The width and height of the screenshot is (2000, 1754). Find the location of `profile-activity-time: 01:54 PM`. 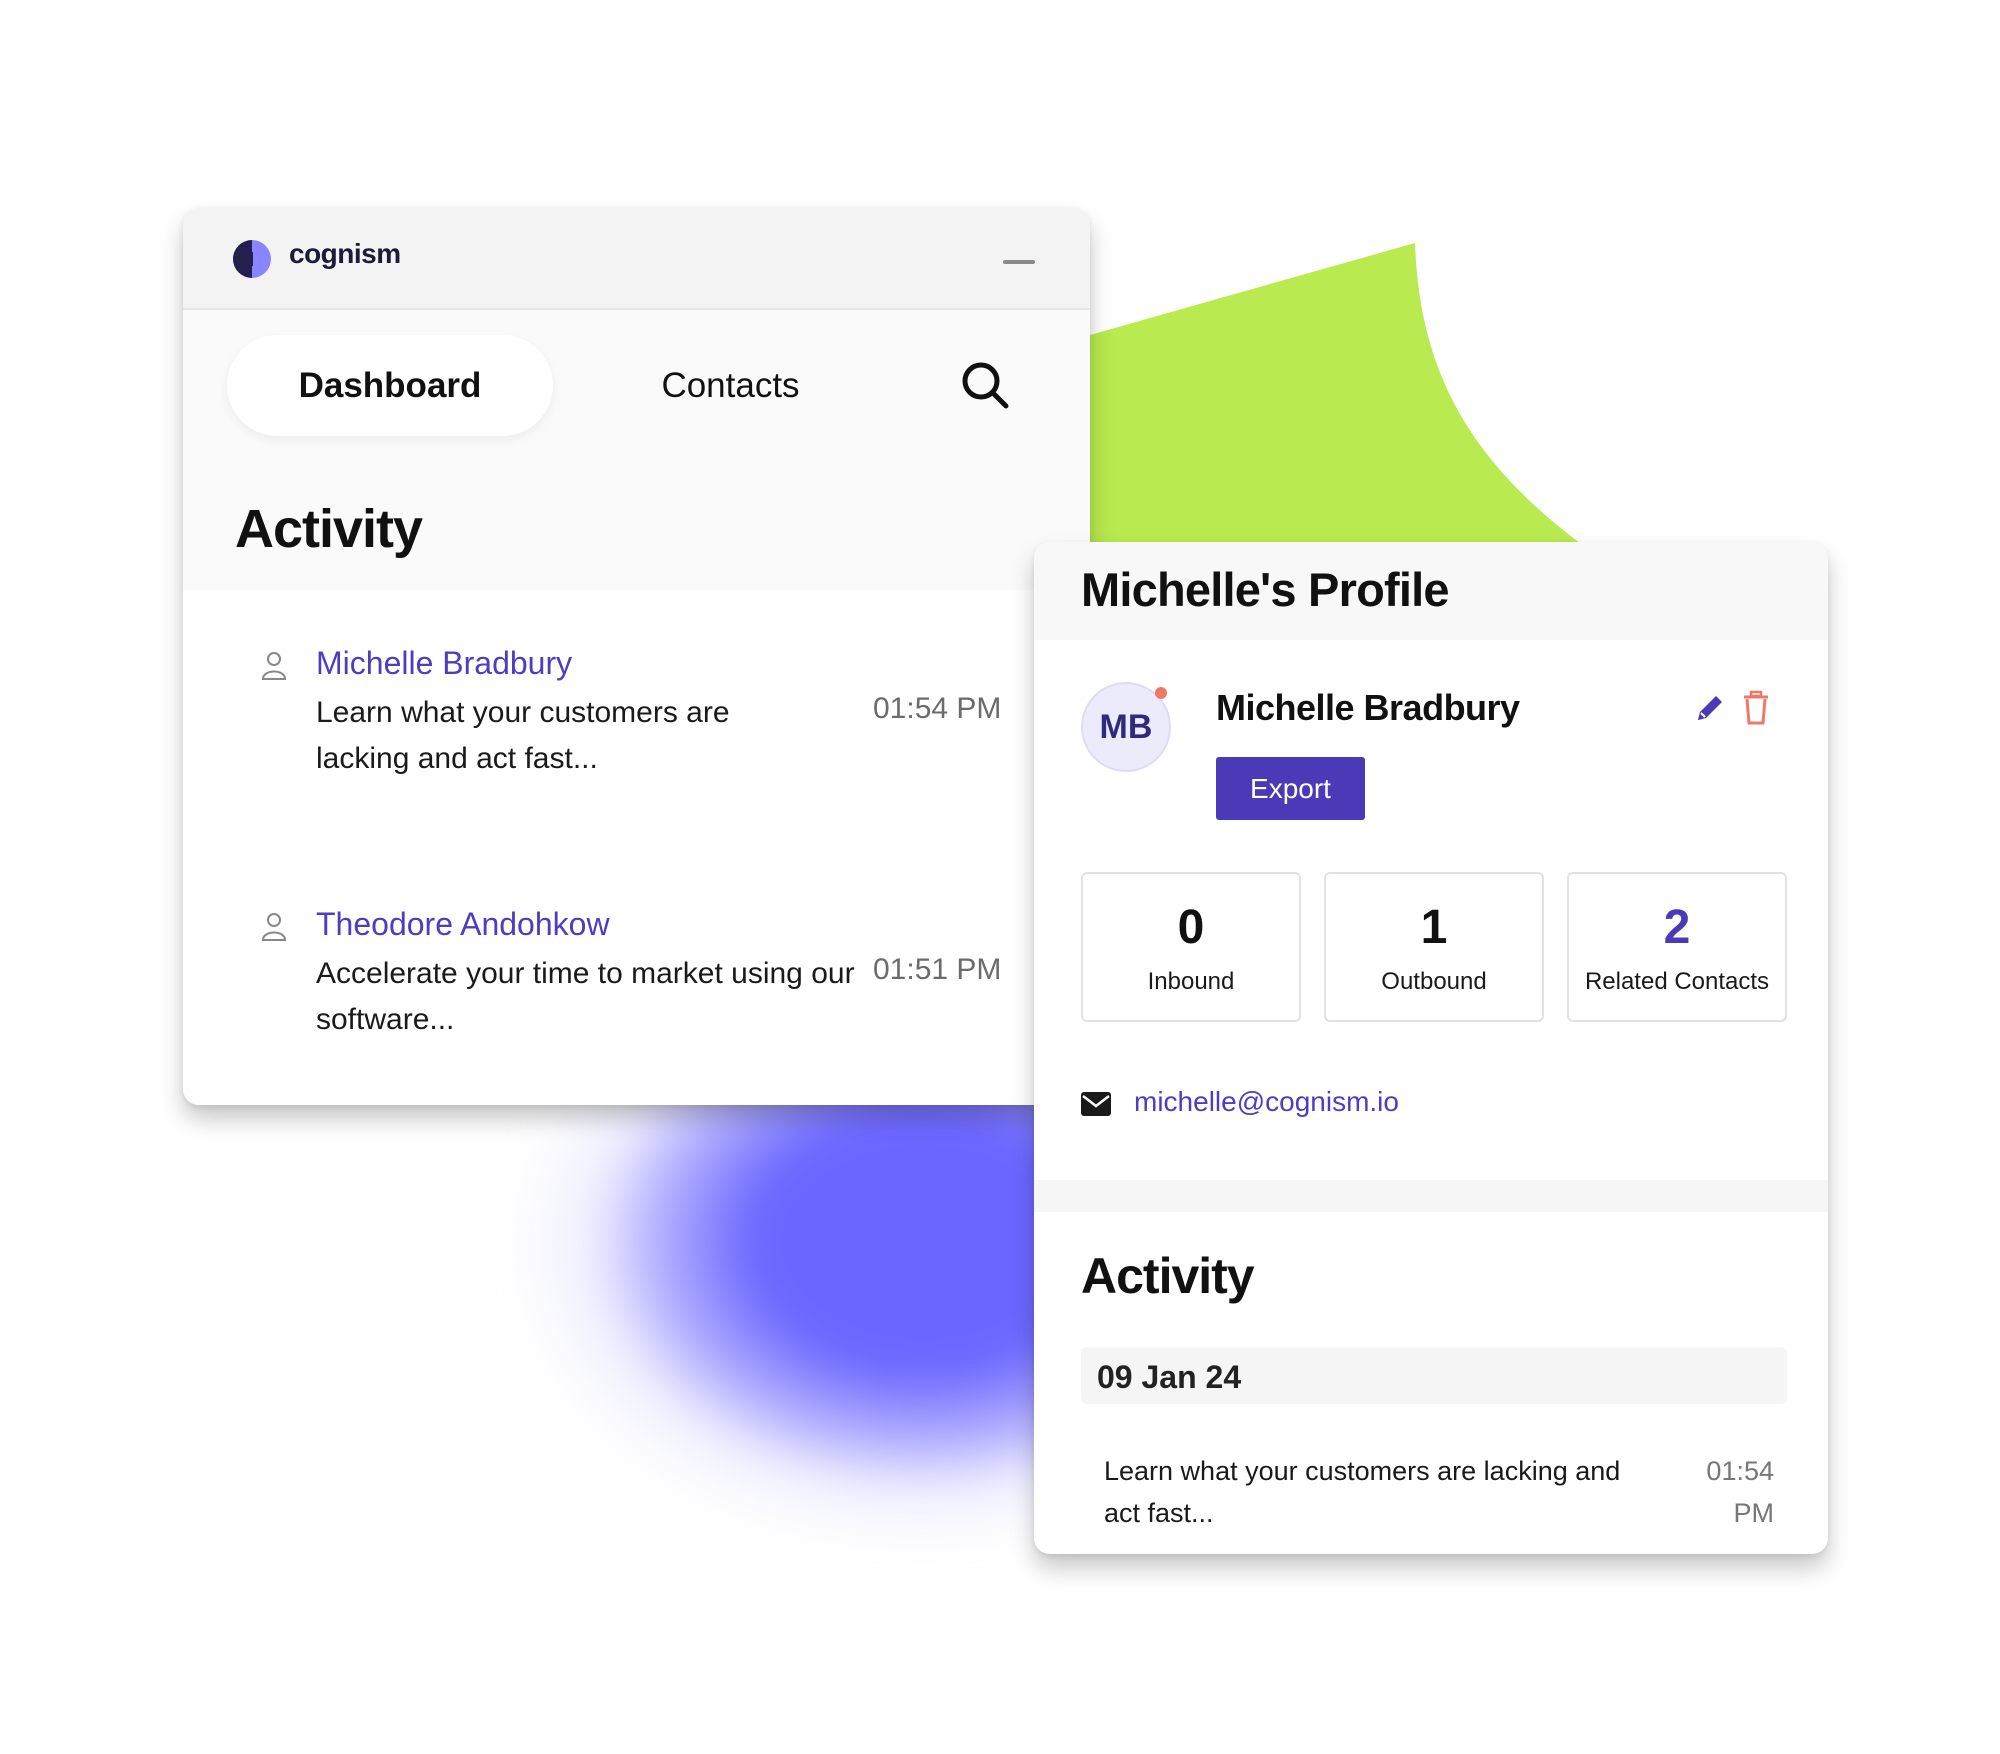

profile-activity-time: 01:54 PM is located at coordinates (1740, 1492).